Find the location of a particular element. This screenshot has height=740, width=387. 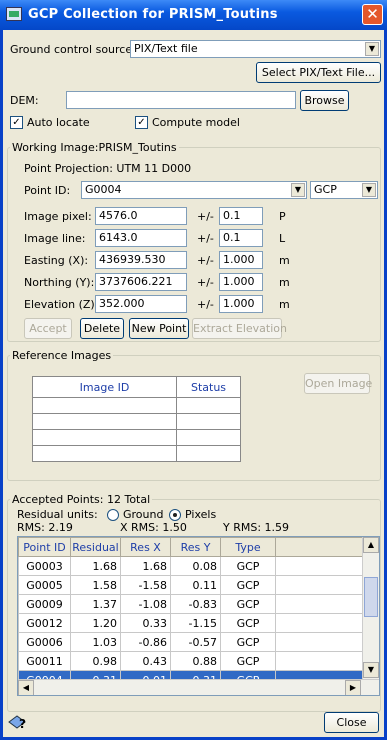

dem-label: DEM: is located at coordinates (24, 100).